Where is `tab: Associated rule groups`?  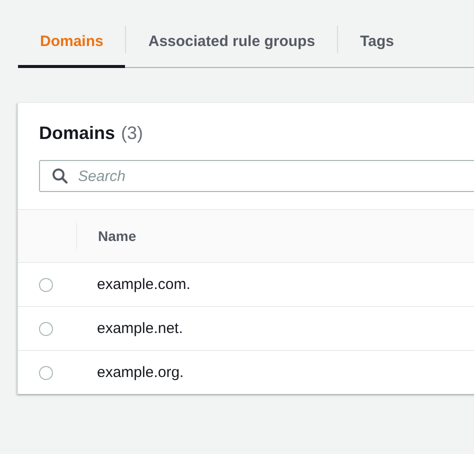
tab: Associated rule groups is located at coordinates (232, 43).